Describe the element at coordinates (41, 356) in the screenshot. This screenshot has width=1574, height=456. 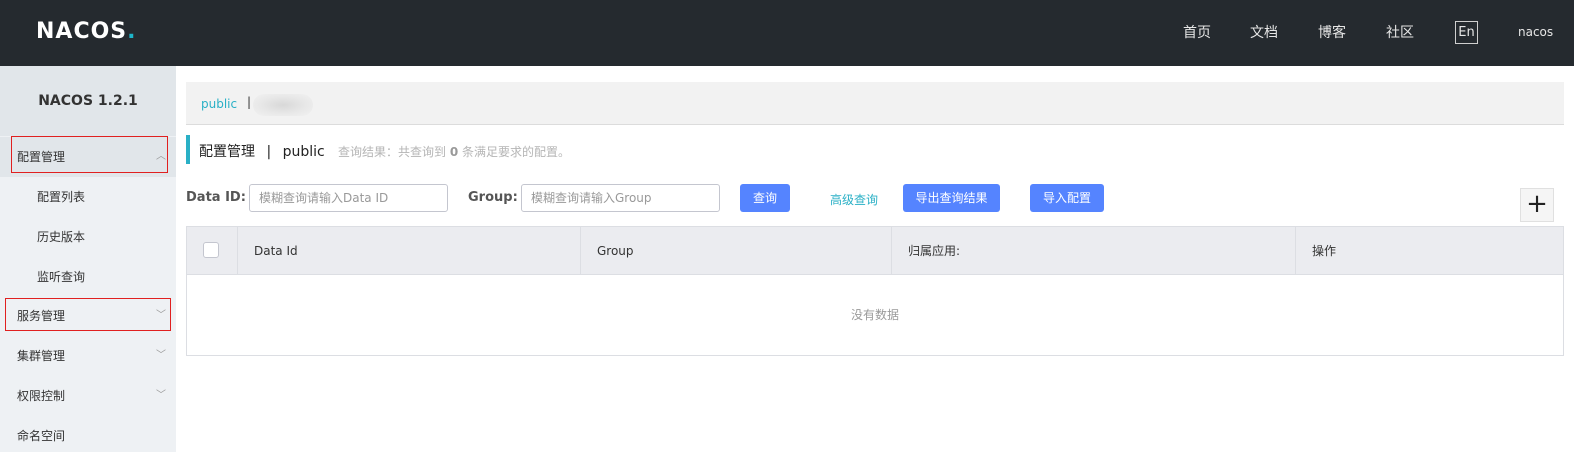
I see `sidebar-item-label: 集群管理` at that location.